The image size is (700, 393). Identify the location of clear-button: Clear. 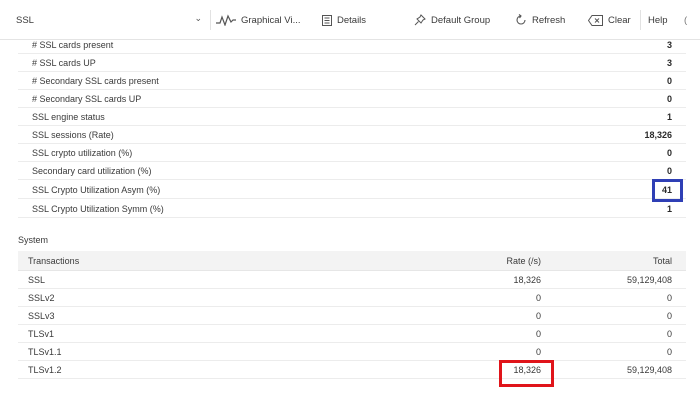
(609, 20).